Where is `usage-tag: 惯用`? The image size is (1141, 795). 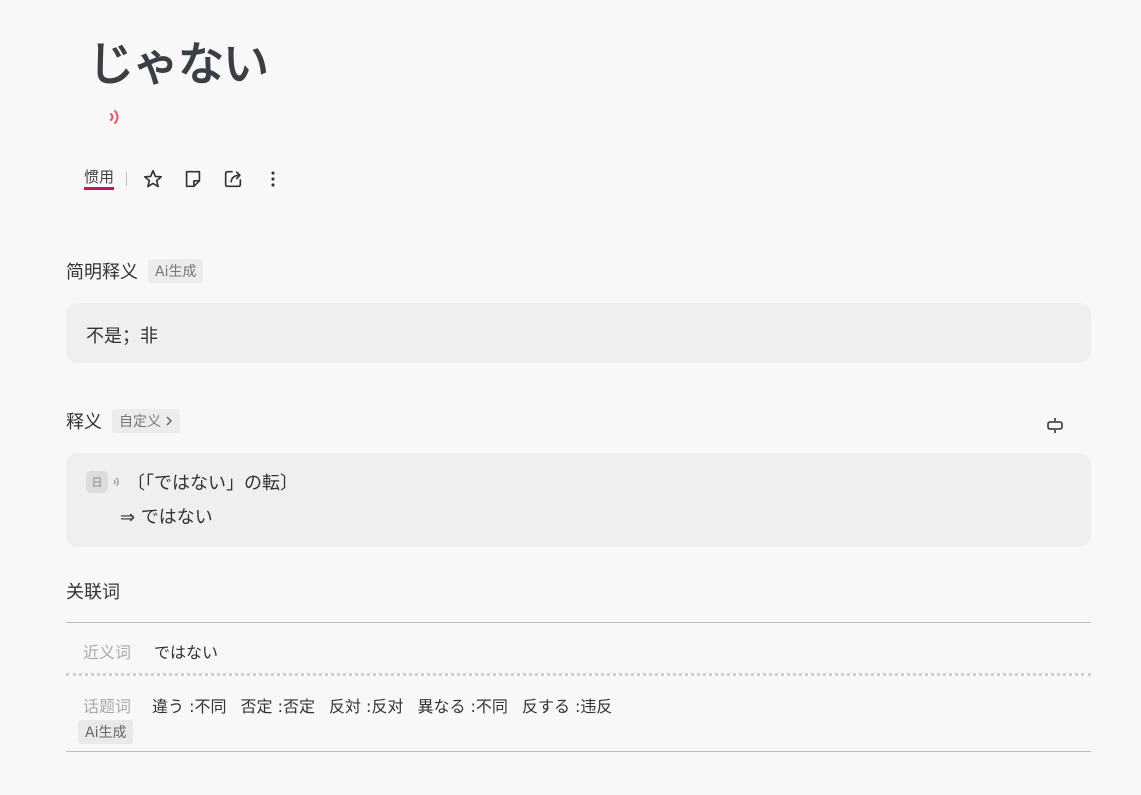 usage-tag: 惯用 is located at coordinates (99, 179).